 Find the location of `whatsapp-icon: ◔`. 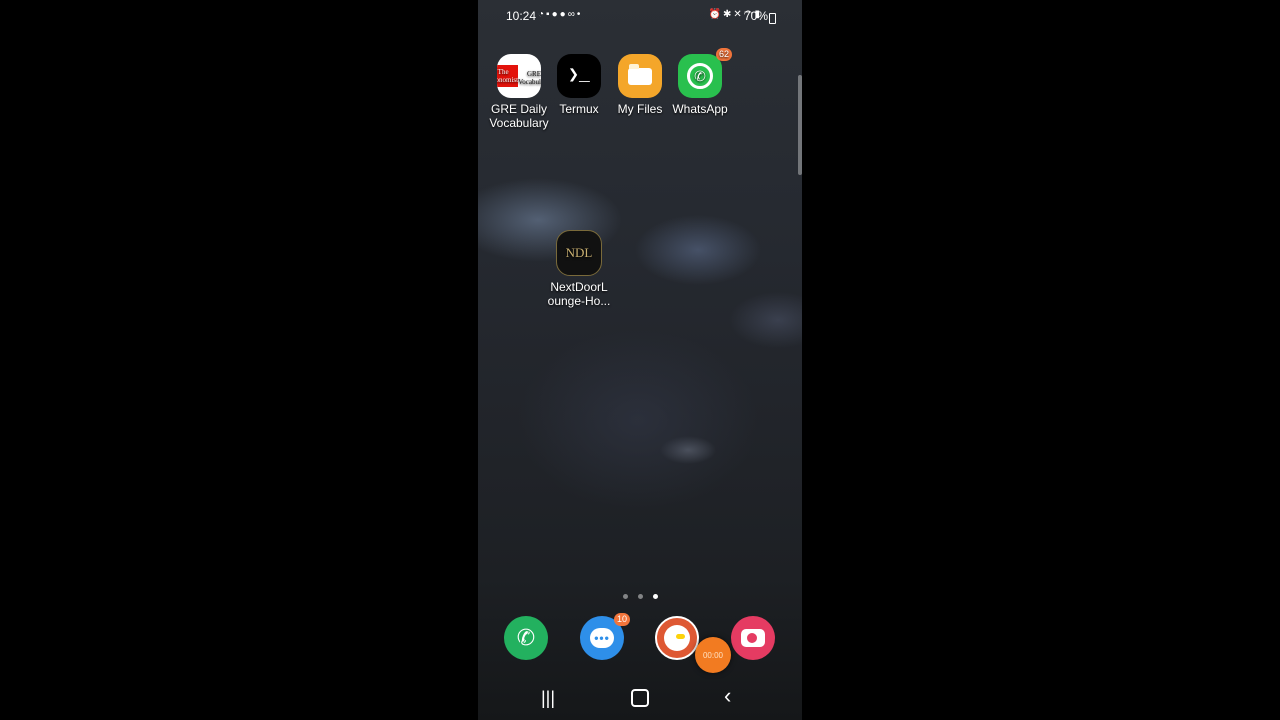

whatsapp-icon: ◔ is located at coordinates (542, 14).